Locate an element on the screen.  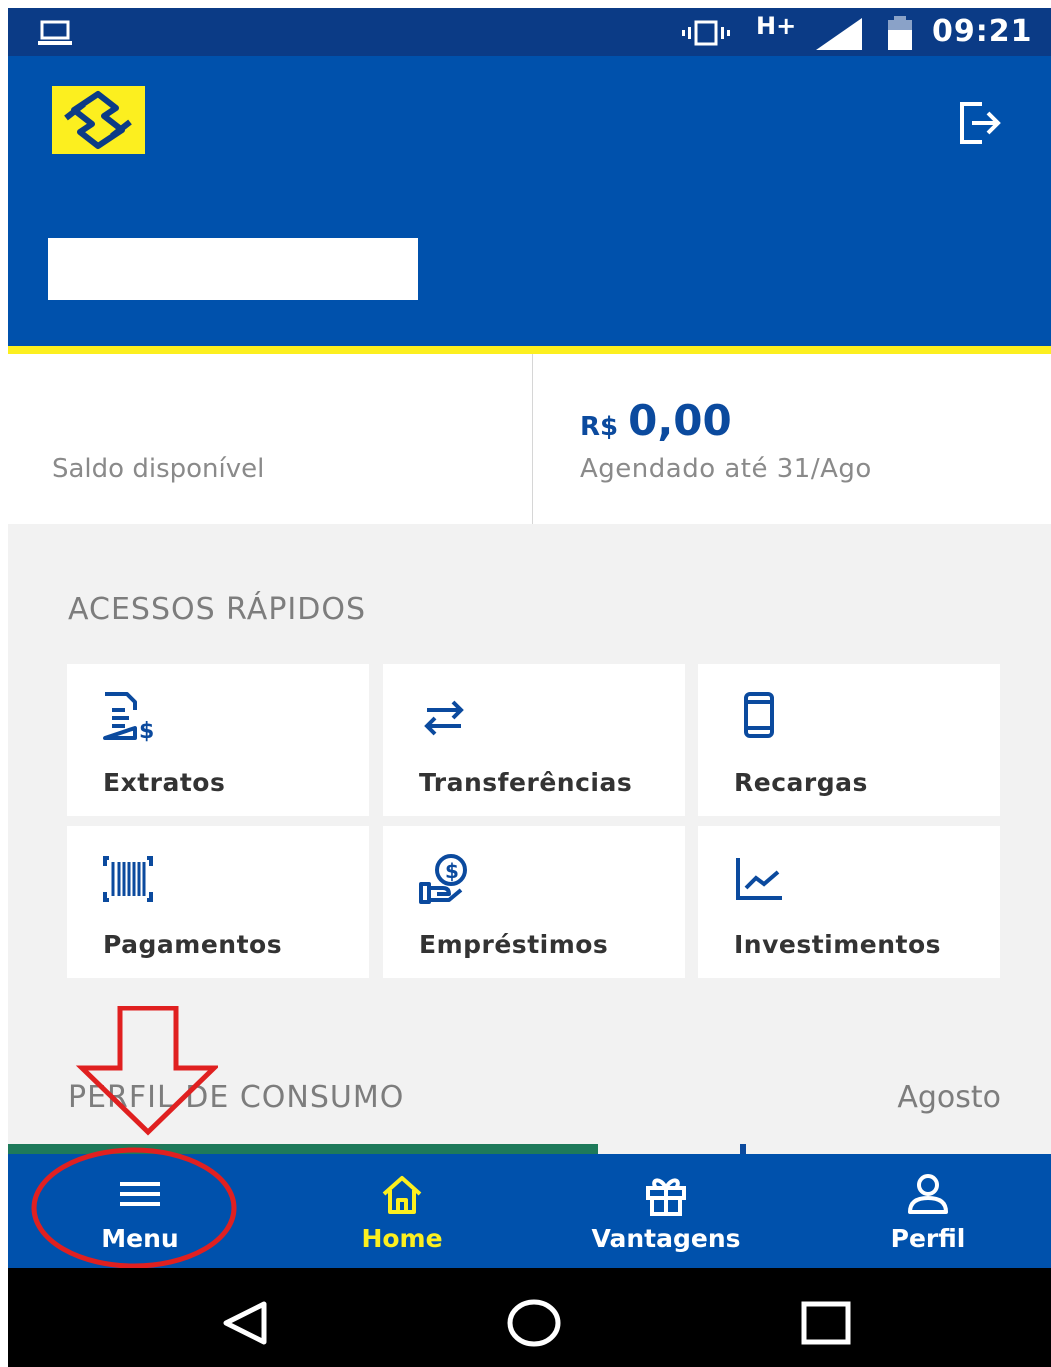
header-divider is located at coordinates (529, 350).